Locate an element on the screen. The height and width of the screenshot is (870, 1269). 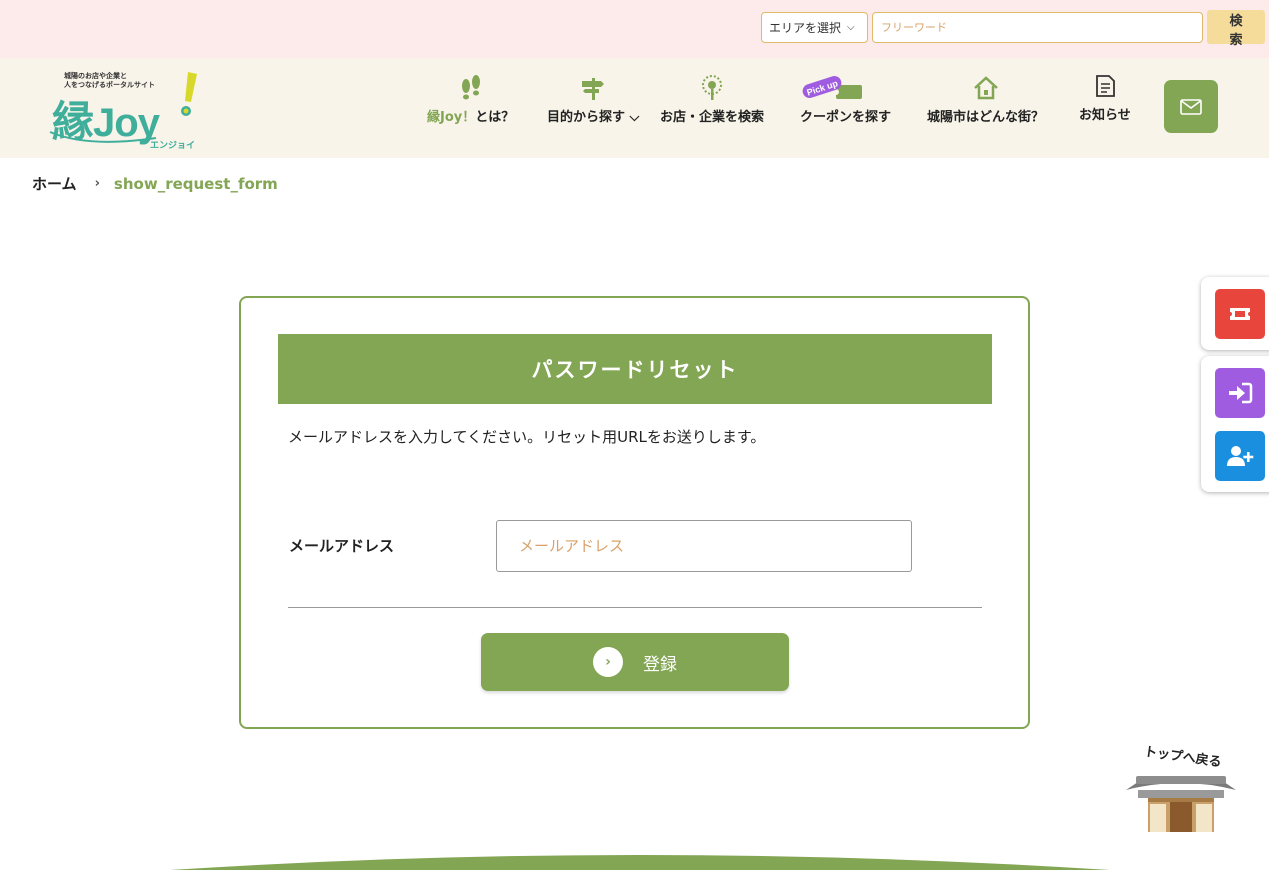
logo-swoosh-icon is located at coordinates (103, 137).